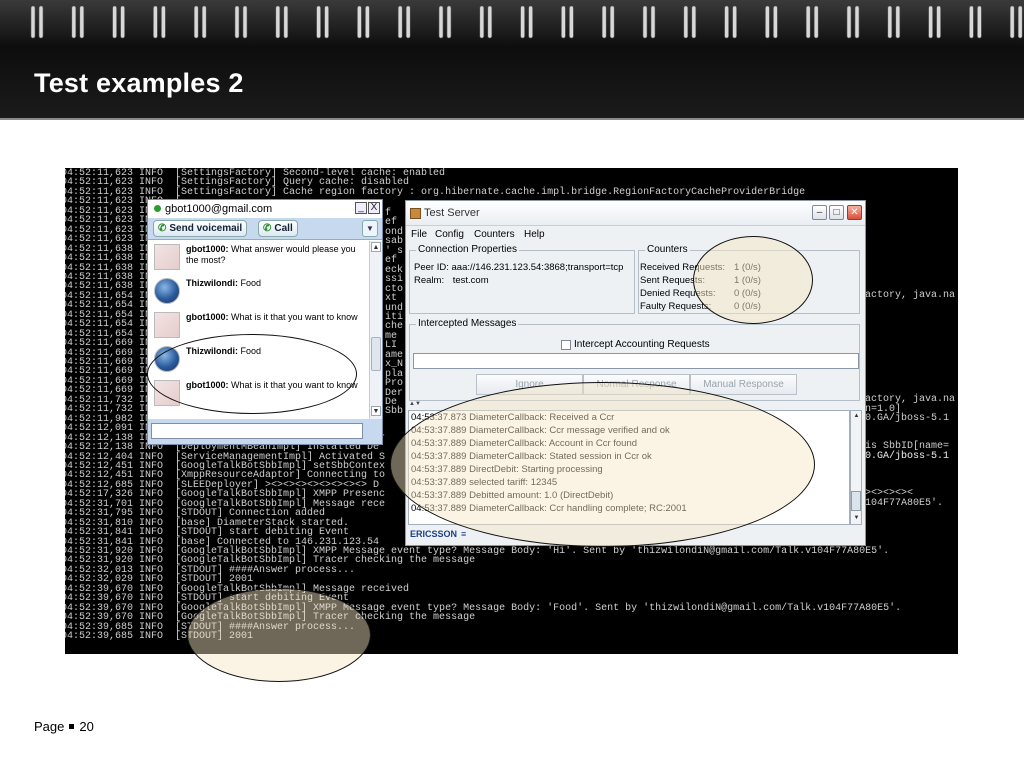 The image size is (1024, 768). Describe the element at coordinates (415, 404) in the screenshot. I see `splitter-arrows-icon: ▲▼` at that location.